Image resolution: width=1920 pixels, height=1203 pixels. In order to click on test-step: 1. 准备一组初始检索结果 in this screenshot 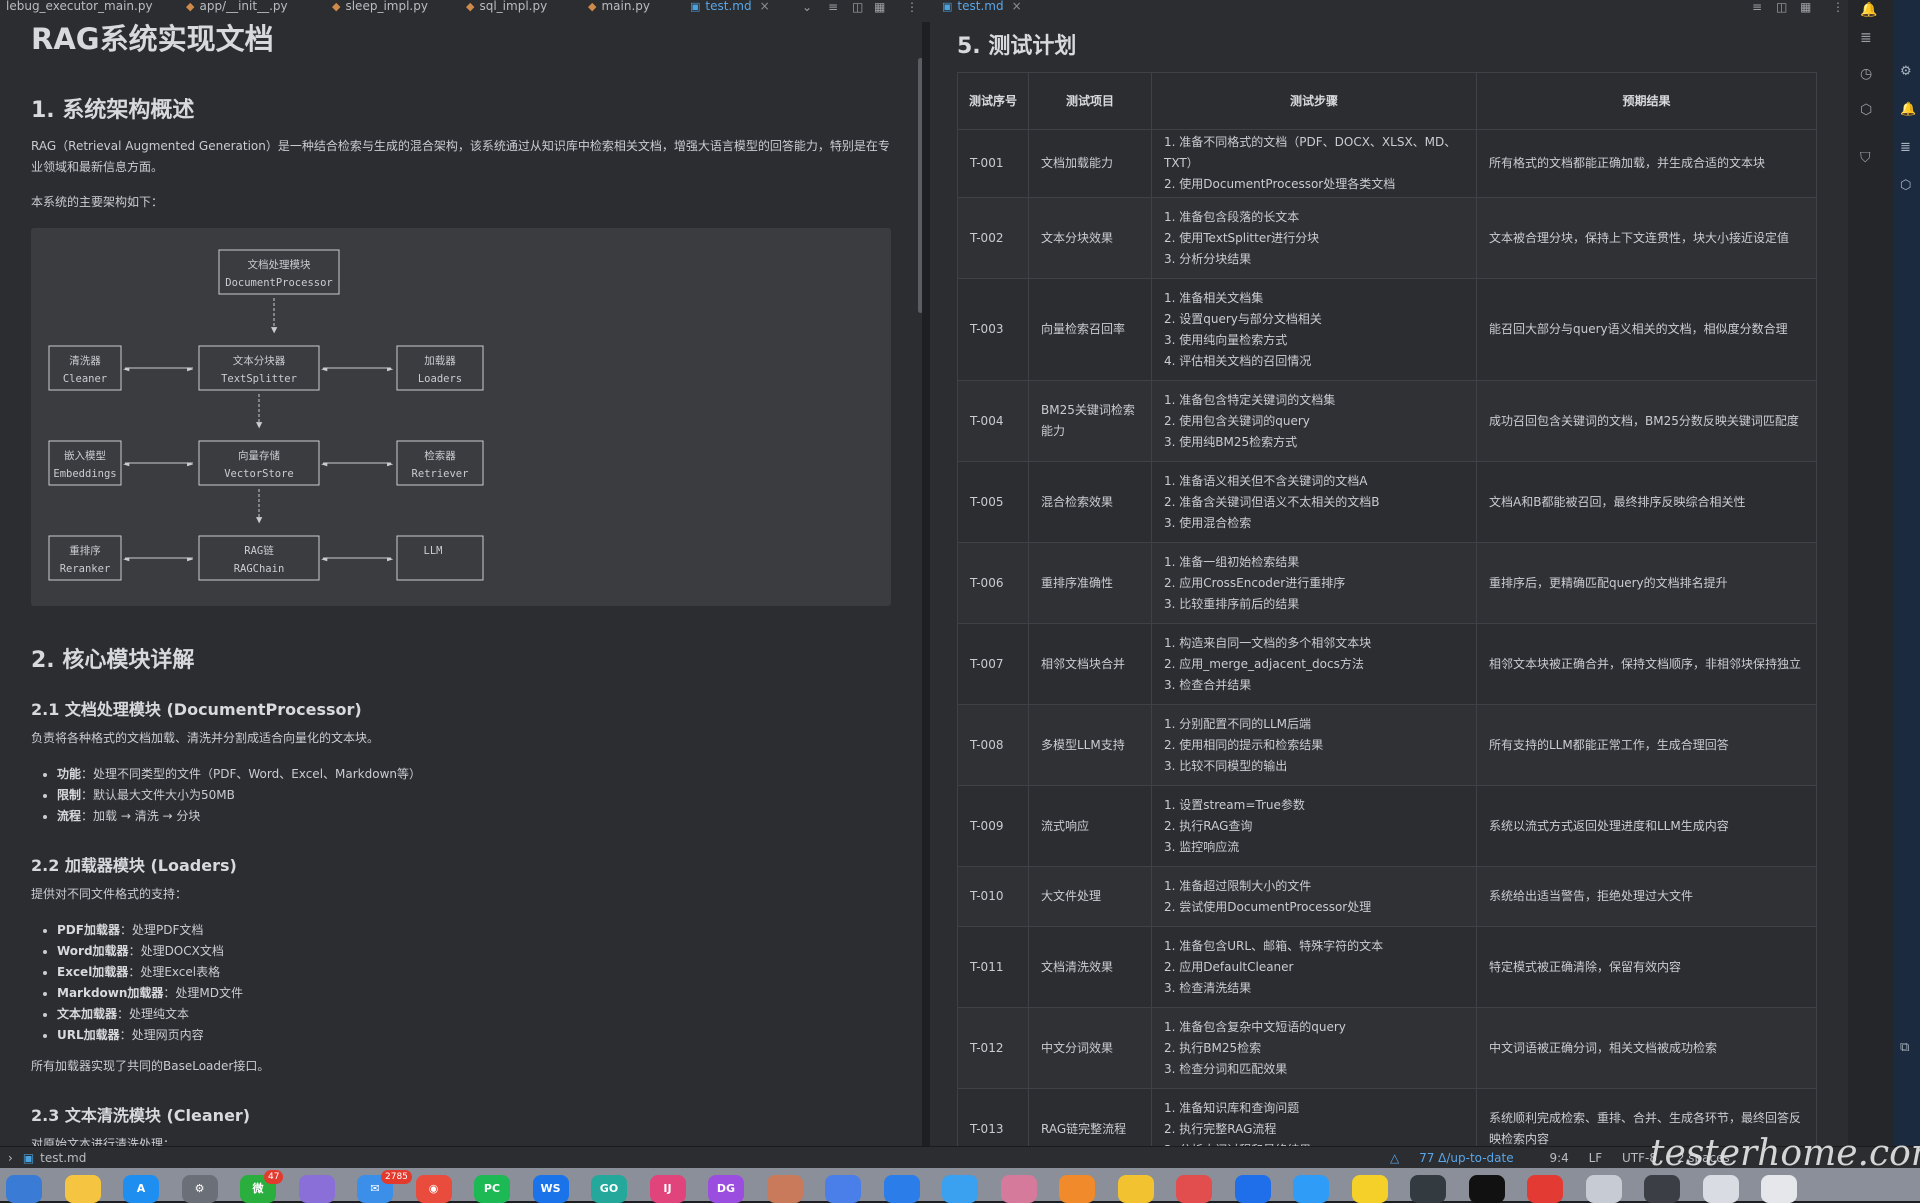, I will do `click(1232, 561)`.